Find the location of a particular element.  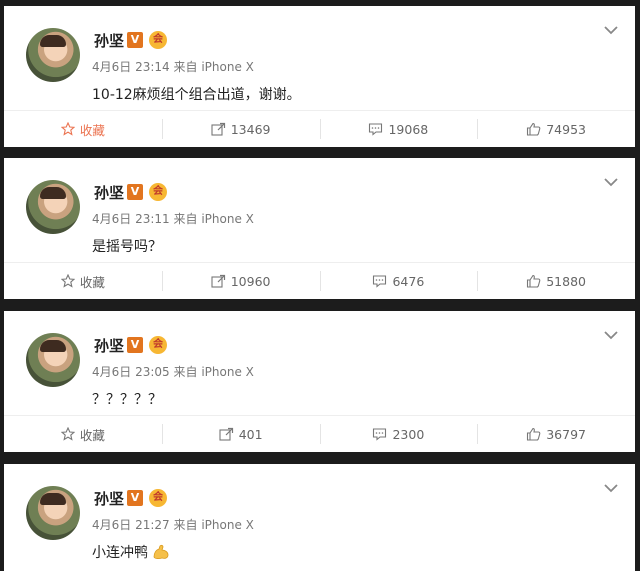

repost-count: 10960 is located at coordinates (250, 281).